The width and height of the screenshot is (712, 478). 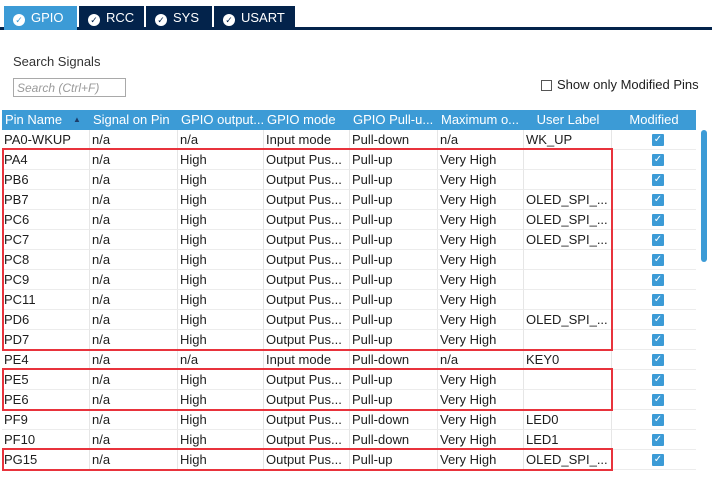 I want to click on user-label-cell: LED0, so click(x=568, y=420).